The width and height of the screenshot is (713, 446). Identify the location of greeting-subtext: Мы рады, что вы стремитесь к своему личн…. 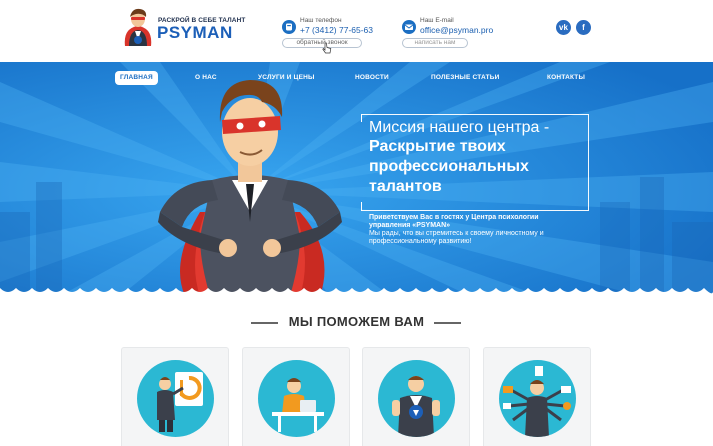
(456, 237).